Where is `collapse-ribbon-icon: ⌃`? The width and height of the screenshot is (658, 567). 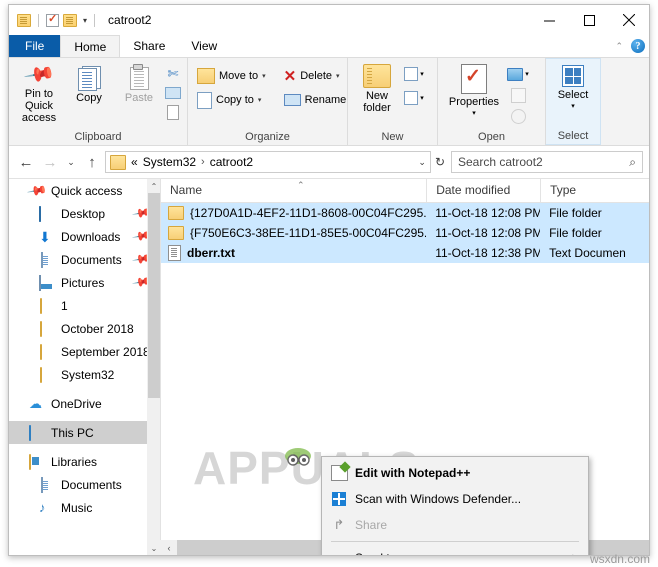 collapse-ribbon-icon: ⌃ is located at coordinates (619, 46).